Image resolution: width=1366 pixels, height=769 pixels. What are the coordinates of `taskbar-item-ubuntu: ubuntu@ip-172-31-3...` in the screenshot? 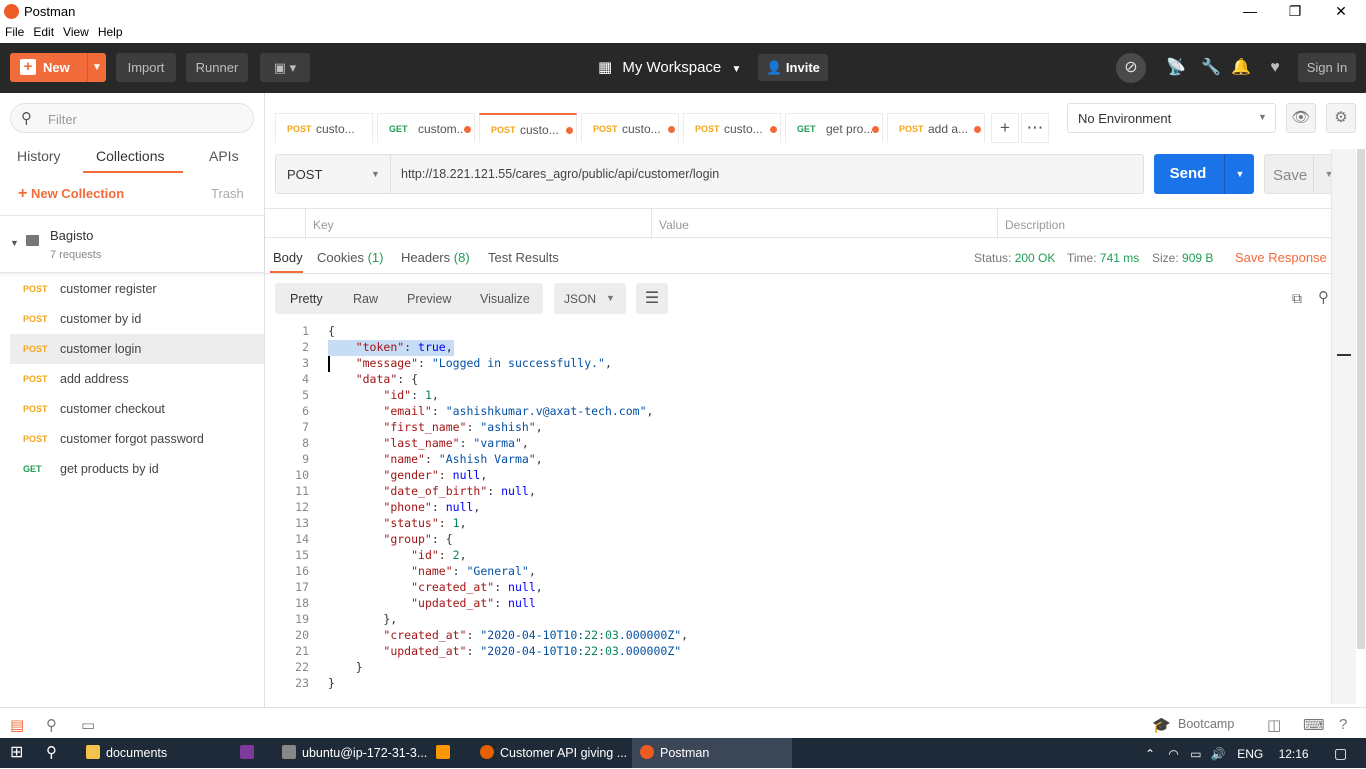 It's located at (352, 753).